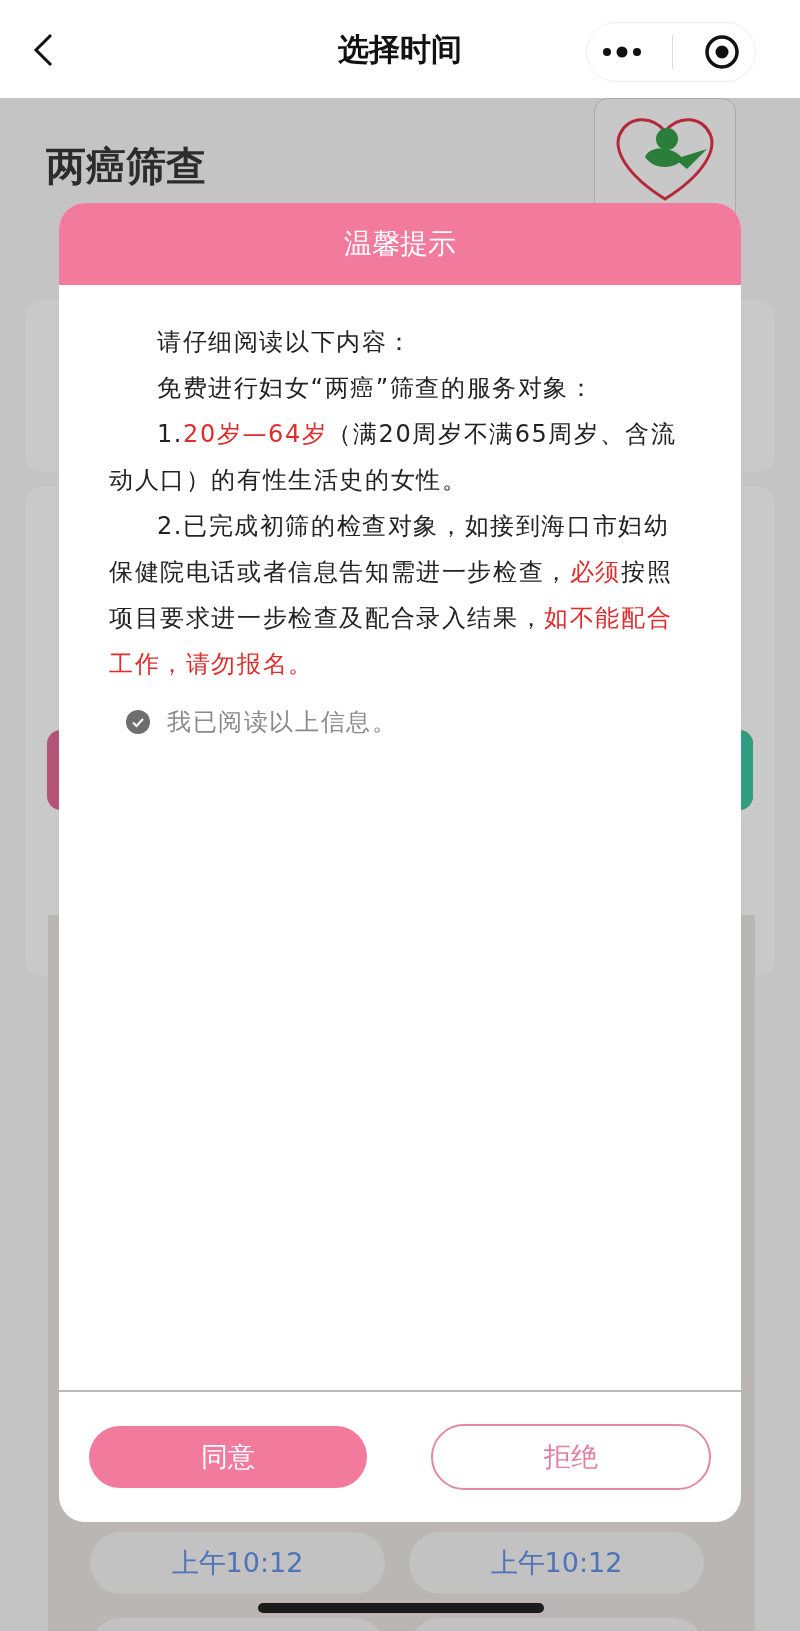  Describe the element at coordinates (400, 244) in the screenshot. I see `dialog-title: 温馨提示` at that location.